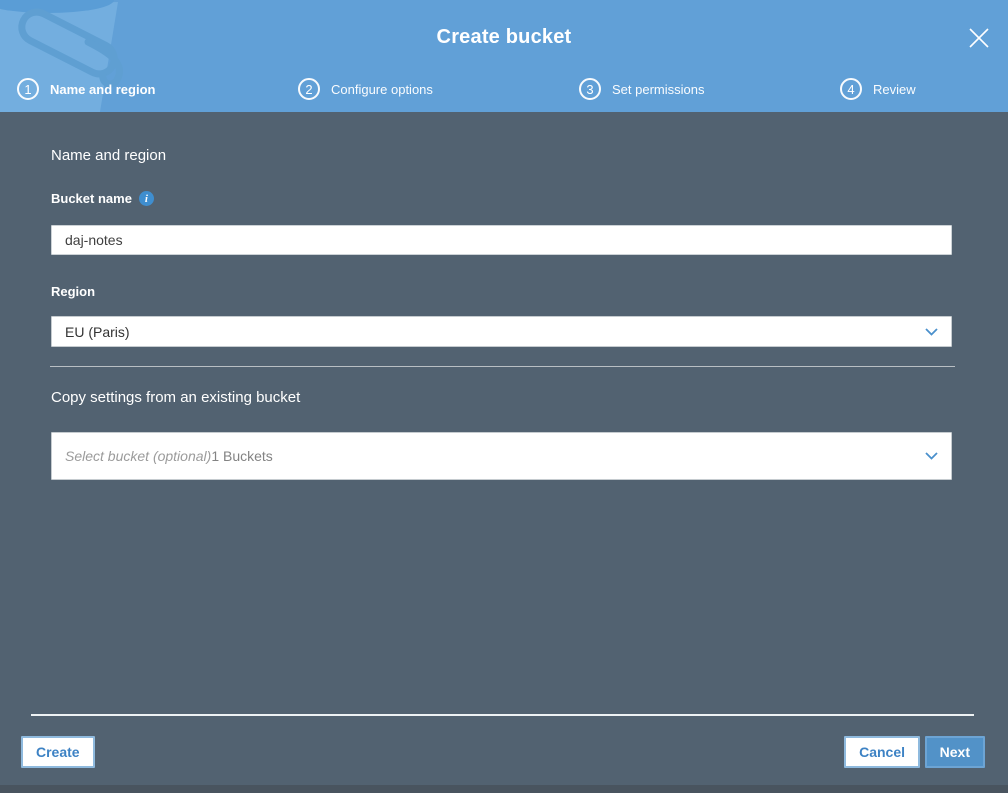  What do you see at coordinates (28, 89) in the screenshot?
I see `step-number: 1` at bounding box center [28, 89].